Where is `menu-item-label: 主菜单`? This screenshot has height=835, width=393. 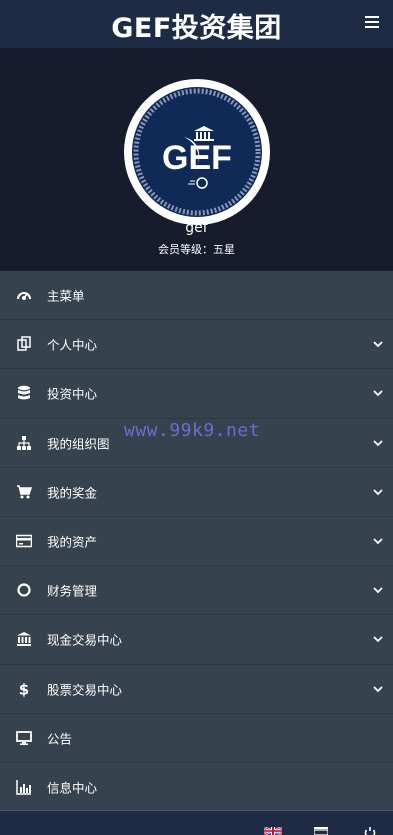 menu-item-label: 主菜单 is located at coordinates (66, 296).